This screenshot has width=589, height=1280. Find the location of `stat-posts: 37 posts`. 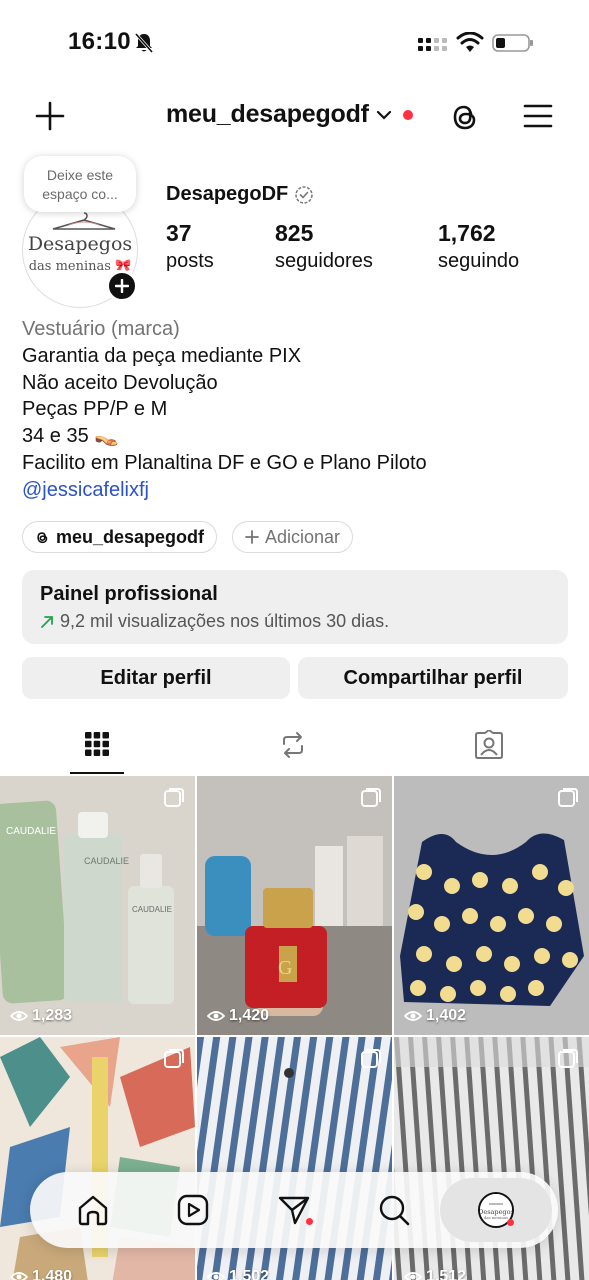

stat-posts: 37 posts is located at coordinates (190, 246).